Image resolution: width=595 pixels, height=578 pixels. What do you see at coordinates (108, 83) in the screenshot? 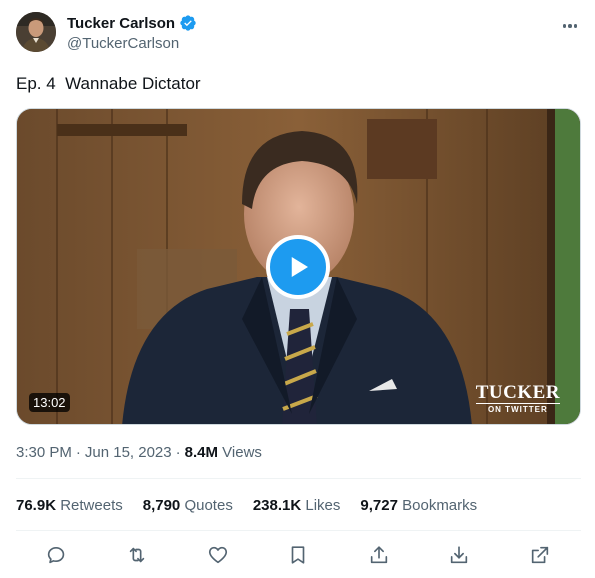
I see `tweet-text: Ep. 4 Wannabe Dictator` at bounding box center [108, 83].